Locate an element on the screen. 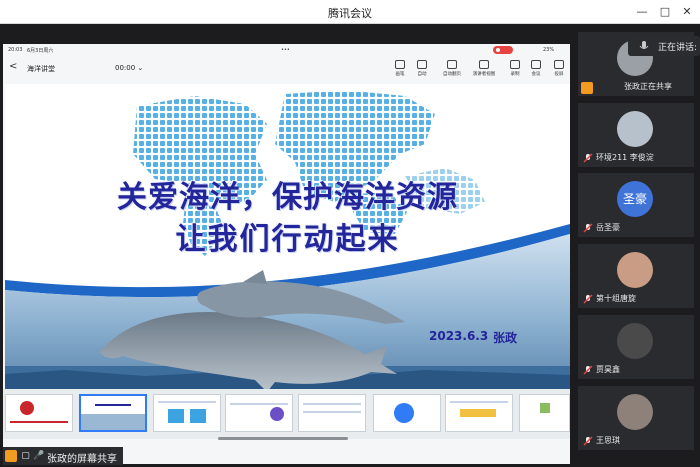  back-icon: < is located at coordinates (13, 66).